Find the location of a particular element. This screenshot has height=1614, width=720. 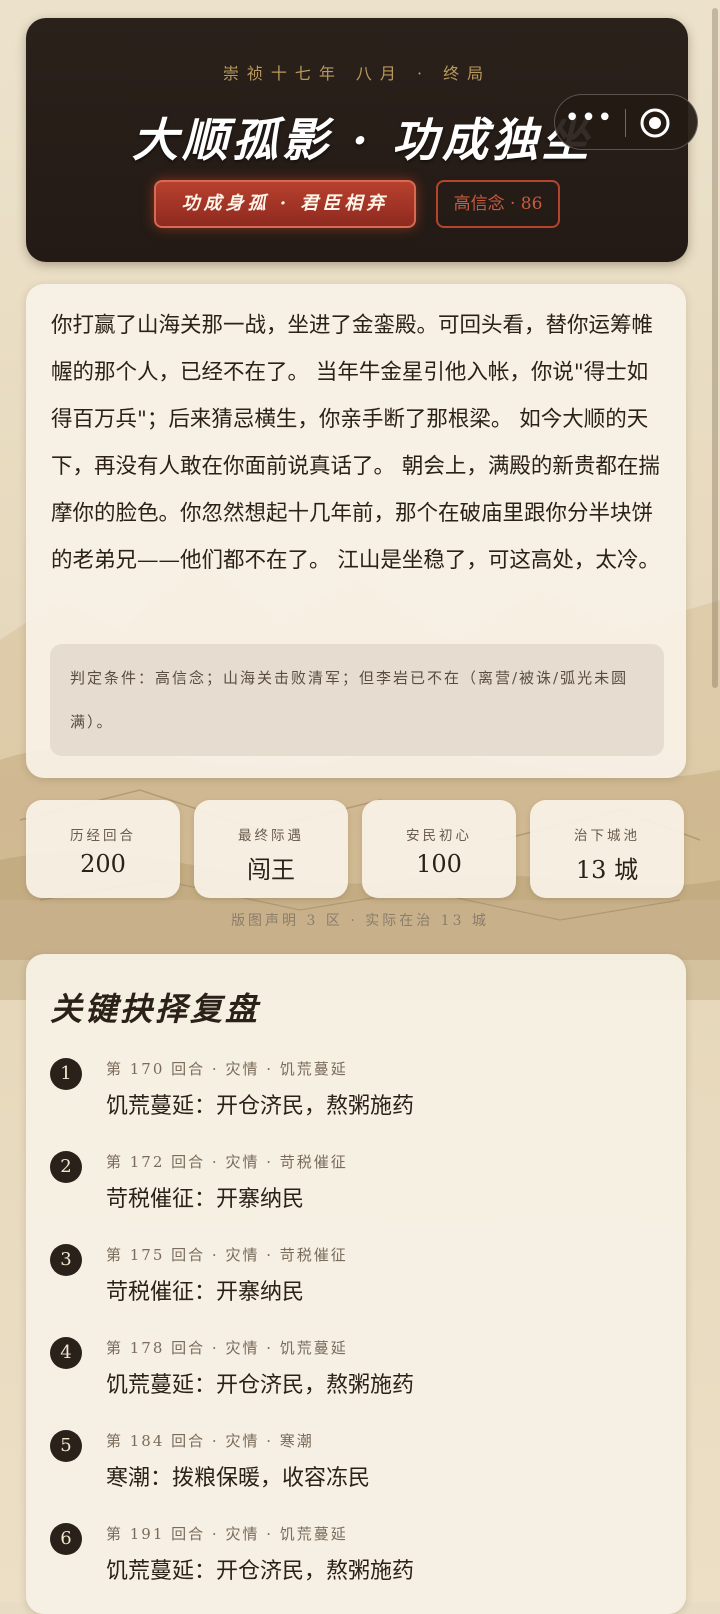

list-item: 2 第 172 回合 · 灾情 · 苛税催征 苛税催征：开寨纳民 is located at coordinates (350, 1187).